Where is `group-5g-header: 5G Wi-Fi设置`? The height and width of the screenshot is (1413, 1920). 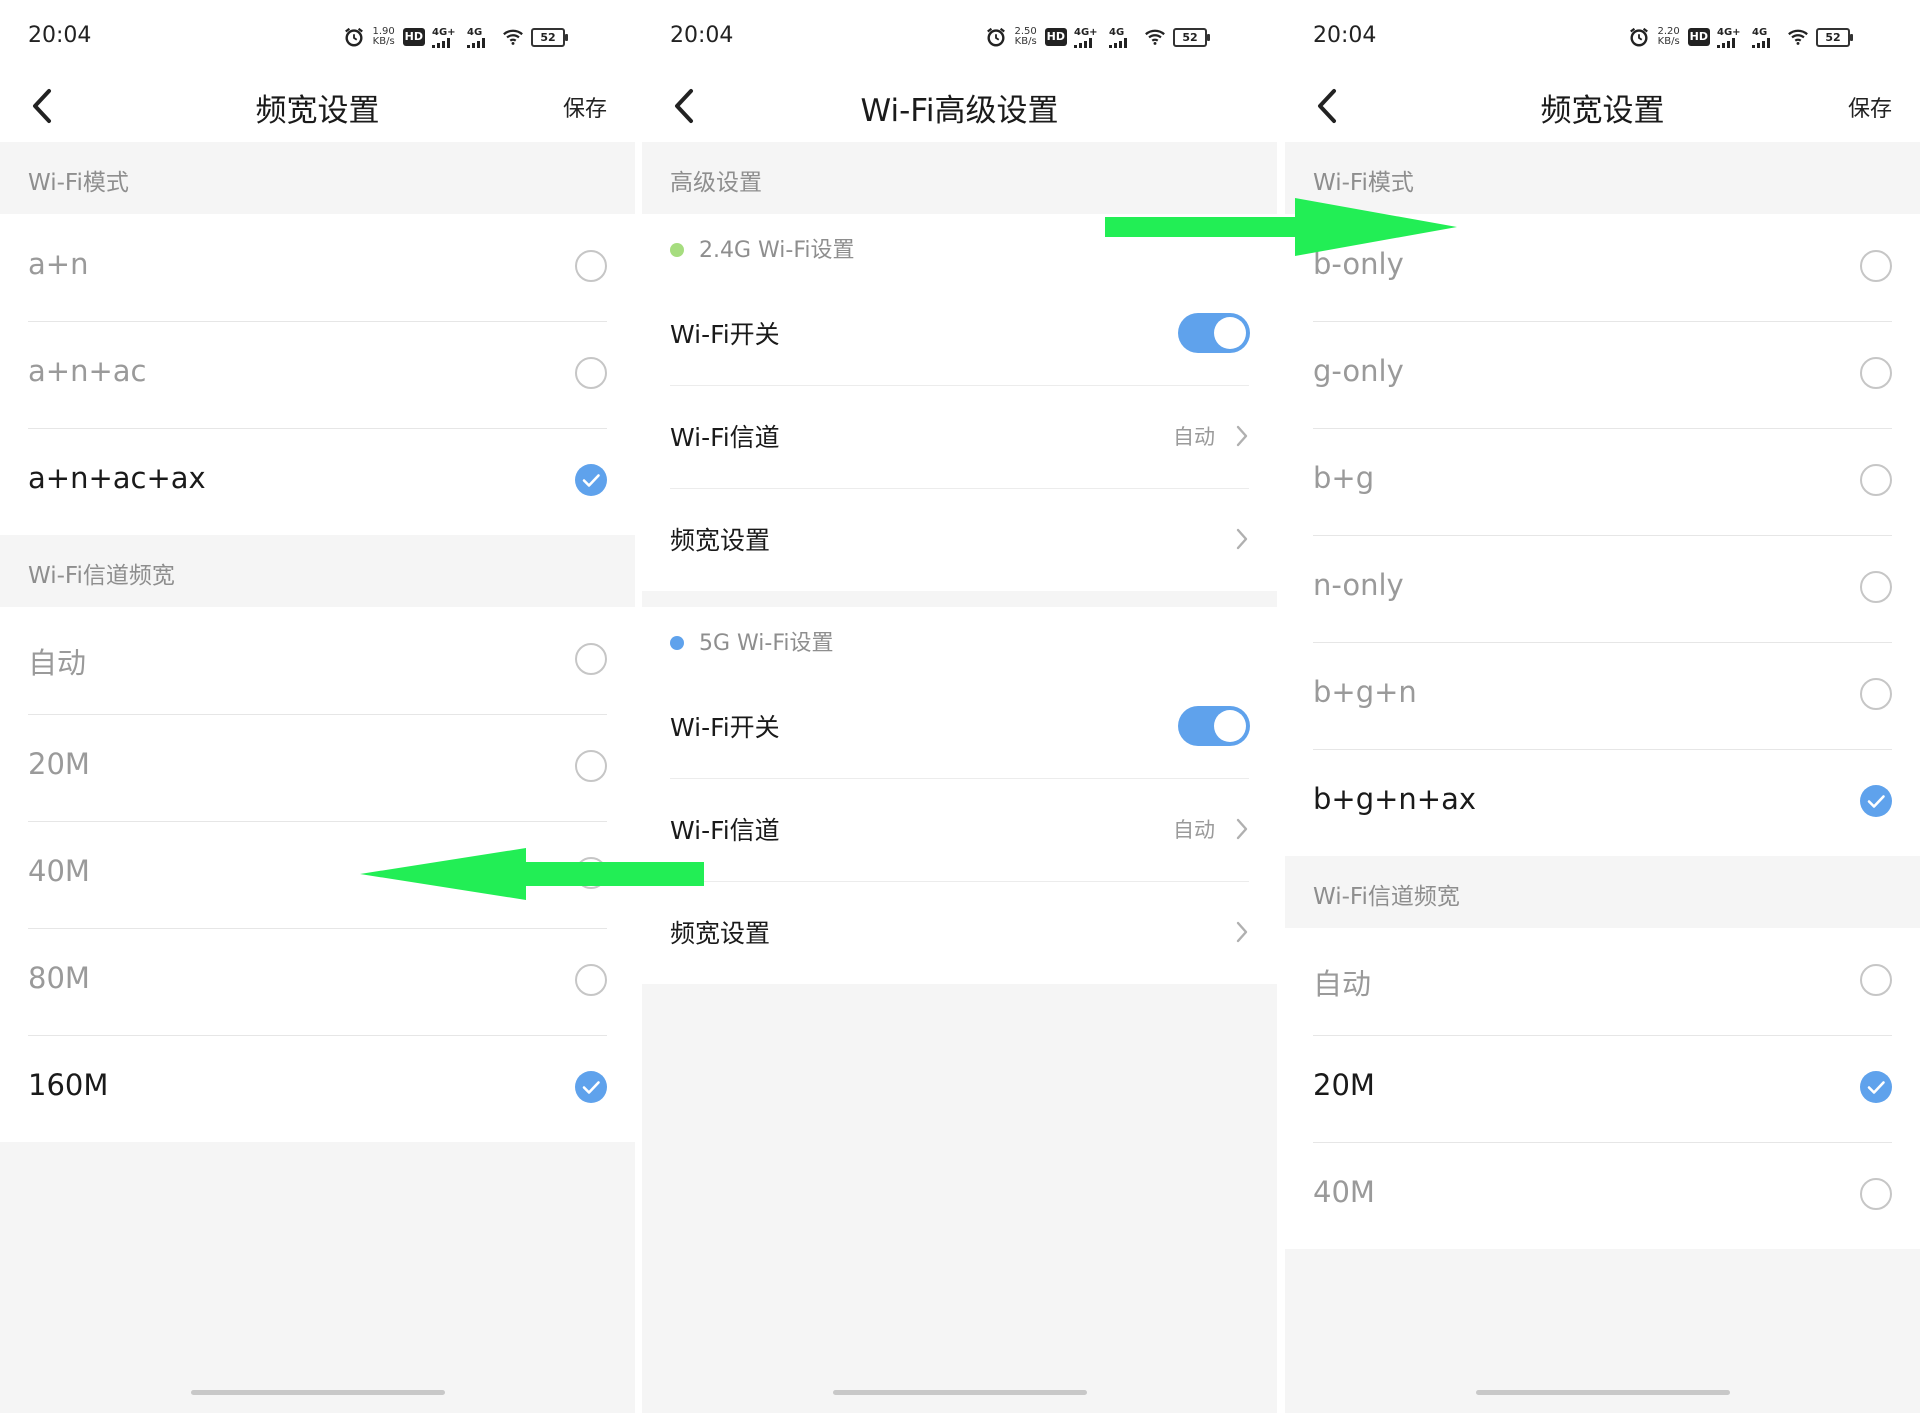 group-5g-header: 5G Wi-Fi设置 is located at coordinates (959, 641).